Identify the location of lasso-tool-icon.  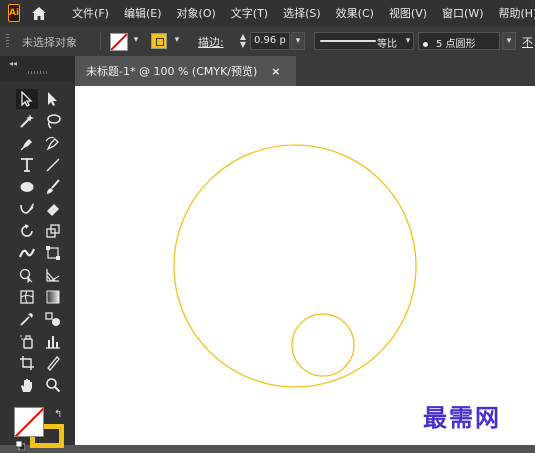
(53, 121).